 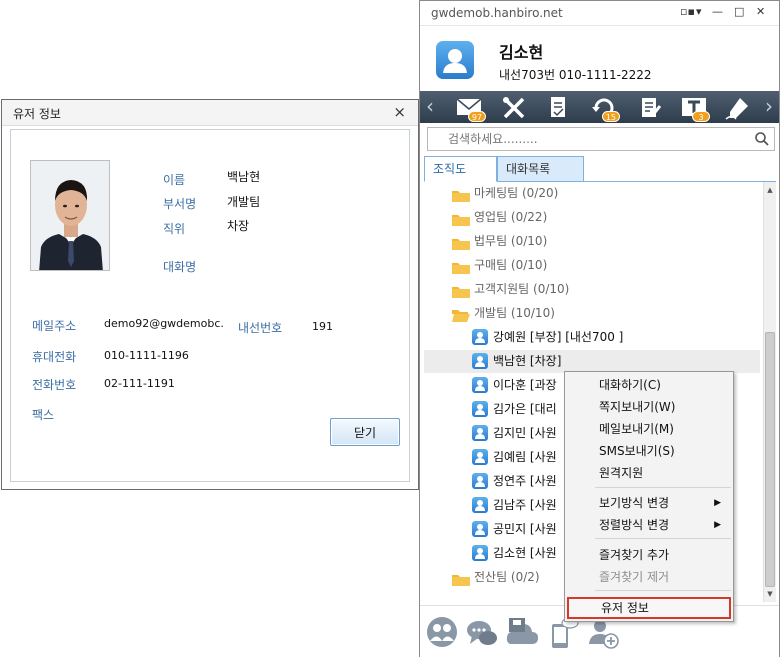 I want to click on user-label: 공민지 [사원, so click(x=525, y=529).